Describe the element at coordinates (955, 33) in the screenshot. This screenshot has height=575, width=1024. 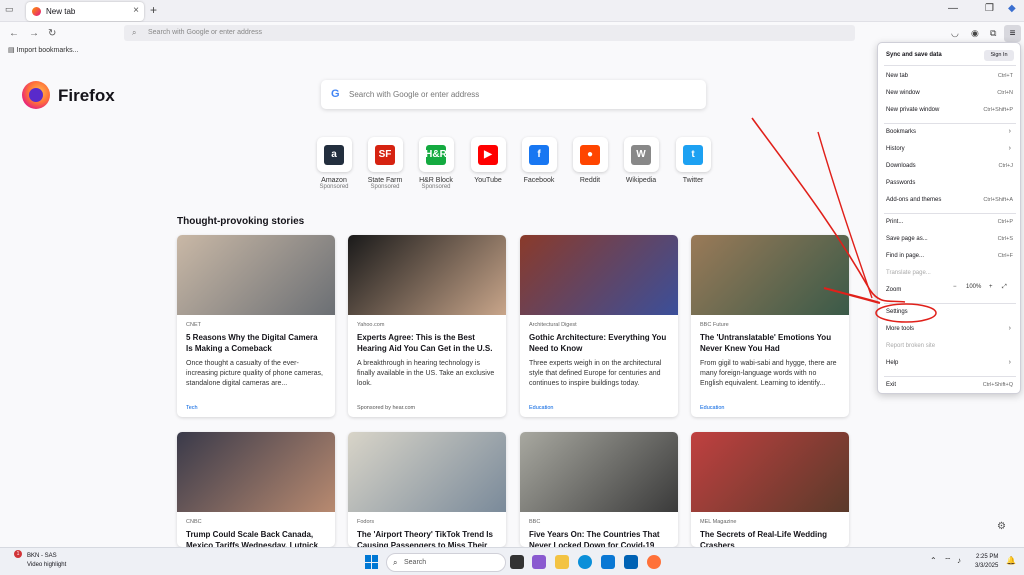
I see `pocket-icon: ◡` at that location.